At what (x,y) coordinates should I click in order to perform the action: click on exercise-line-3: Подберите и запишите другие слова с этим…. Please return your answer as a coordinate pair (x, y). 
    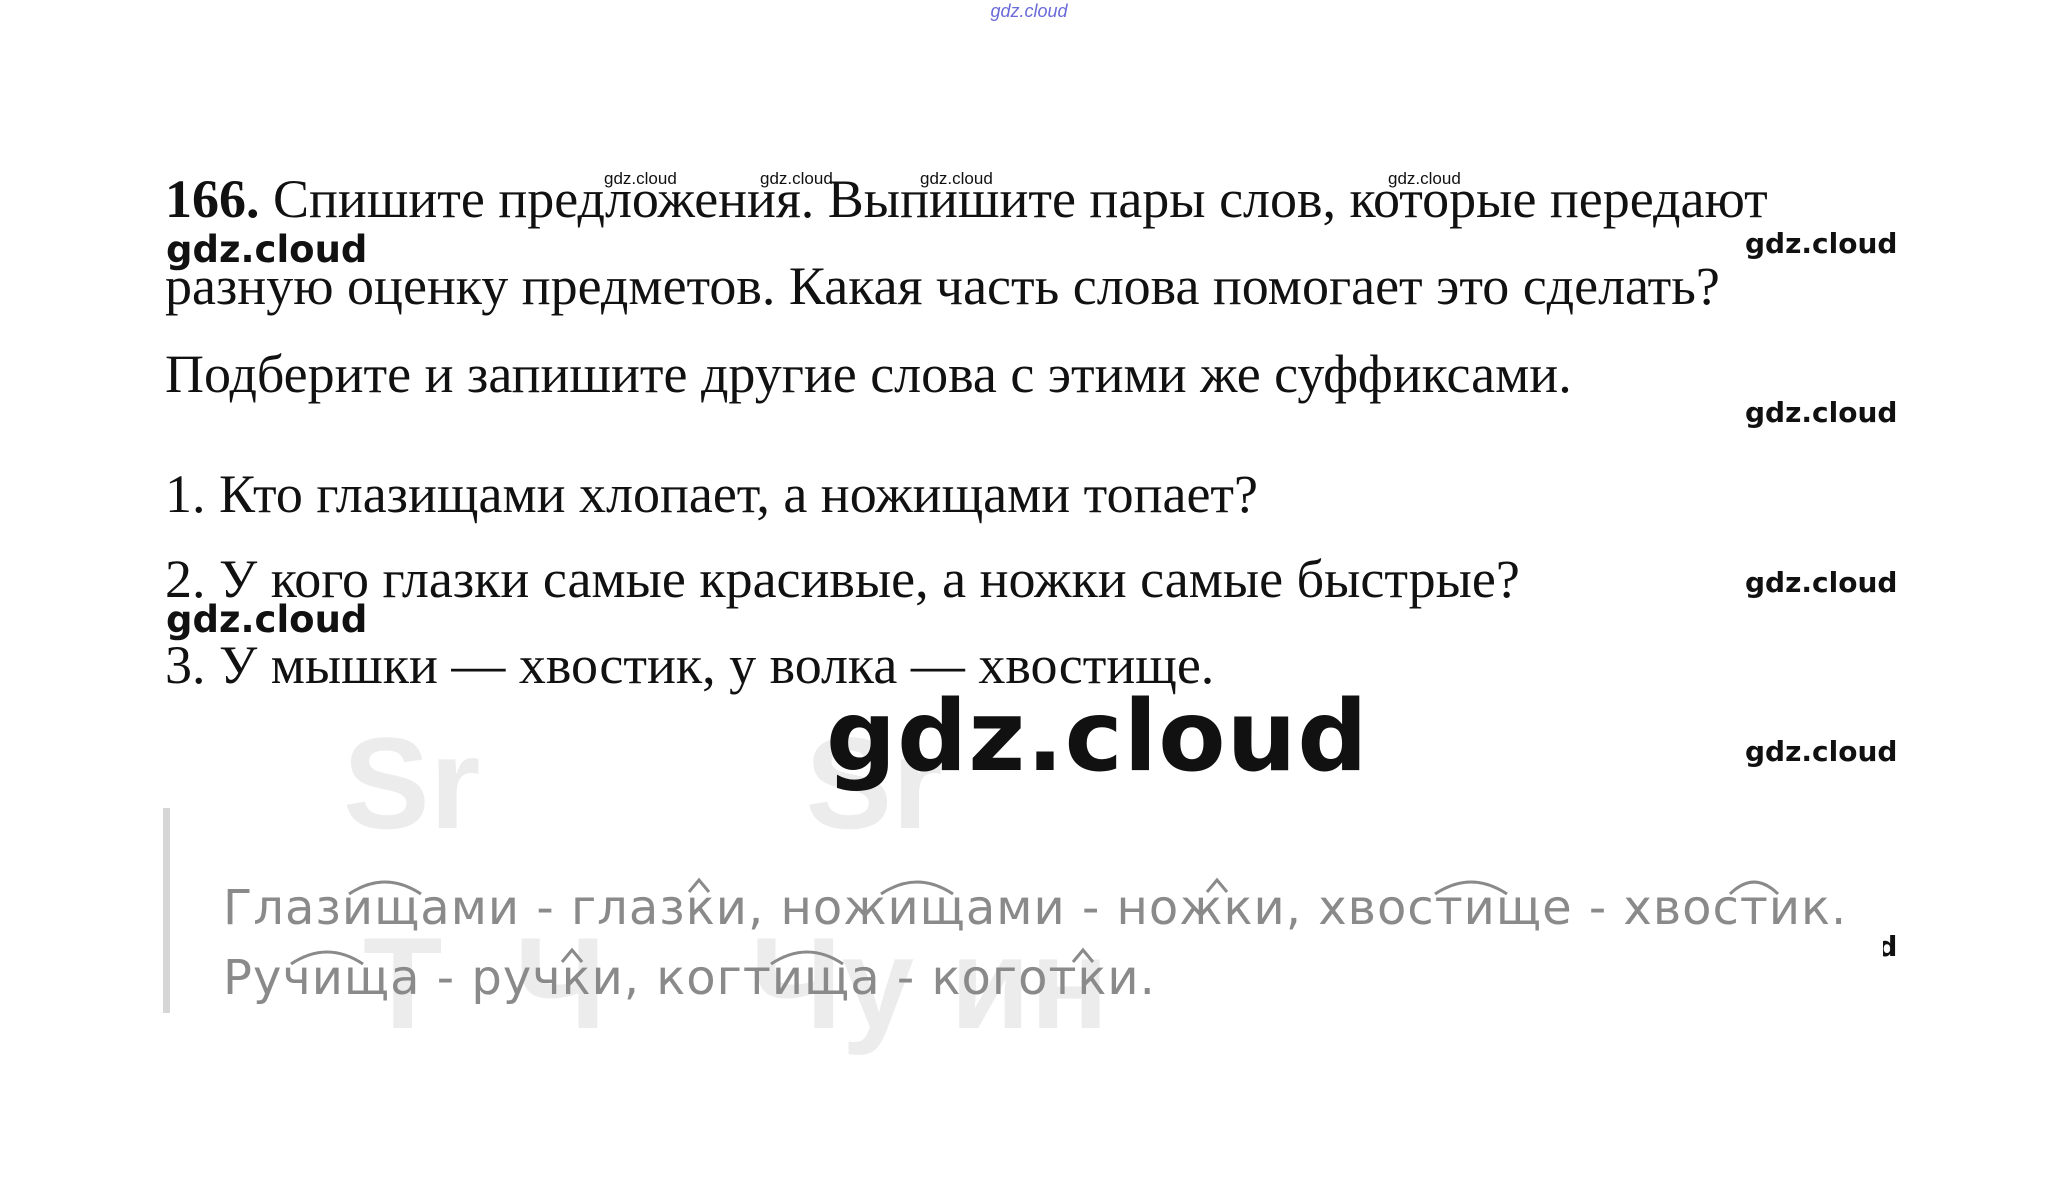
    Looking at the image, I should click on (868, 374).